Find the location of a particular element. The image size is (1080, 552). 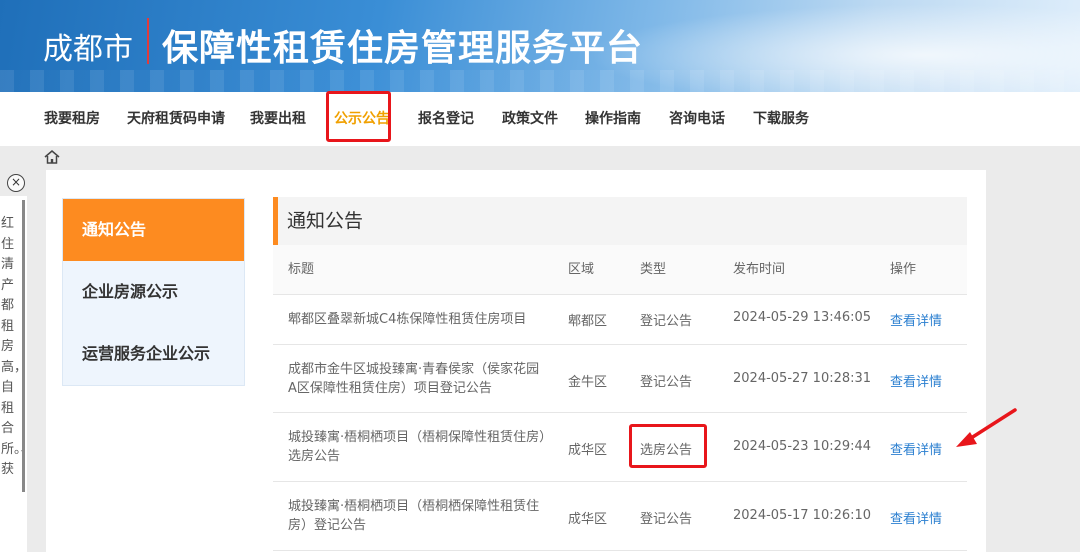

col-area: 区域 is located at coordinates (581, 269).